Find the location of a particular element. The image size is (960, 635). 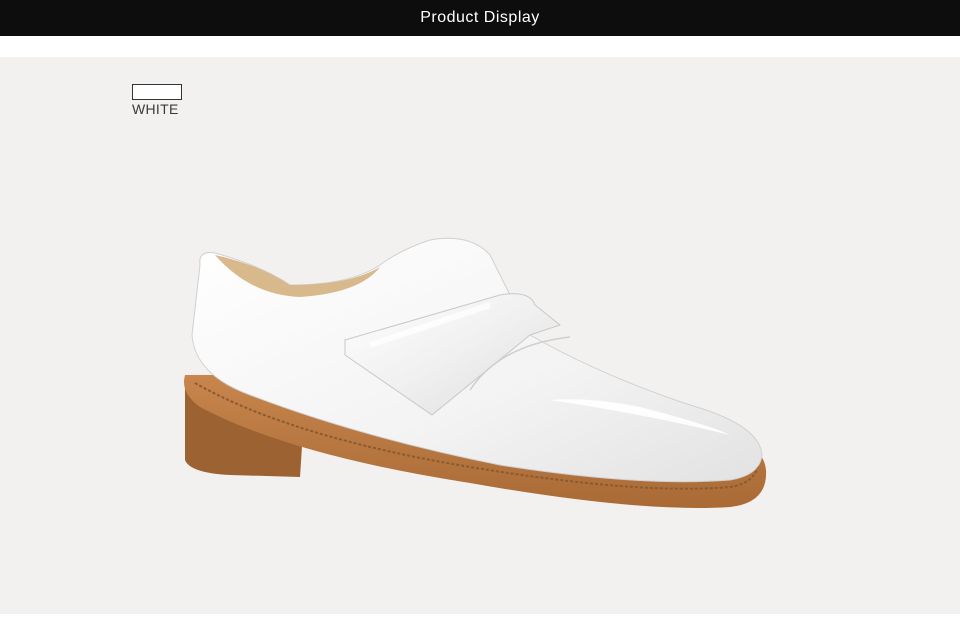

color-swatch-white is located at coordinates (157, 92).